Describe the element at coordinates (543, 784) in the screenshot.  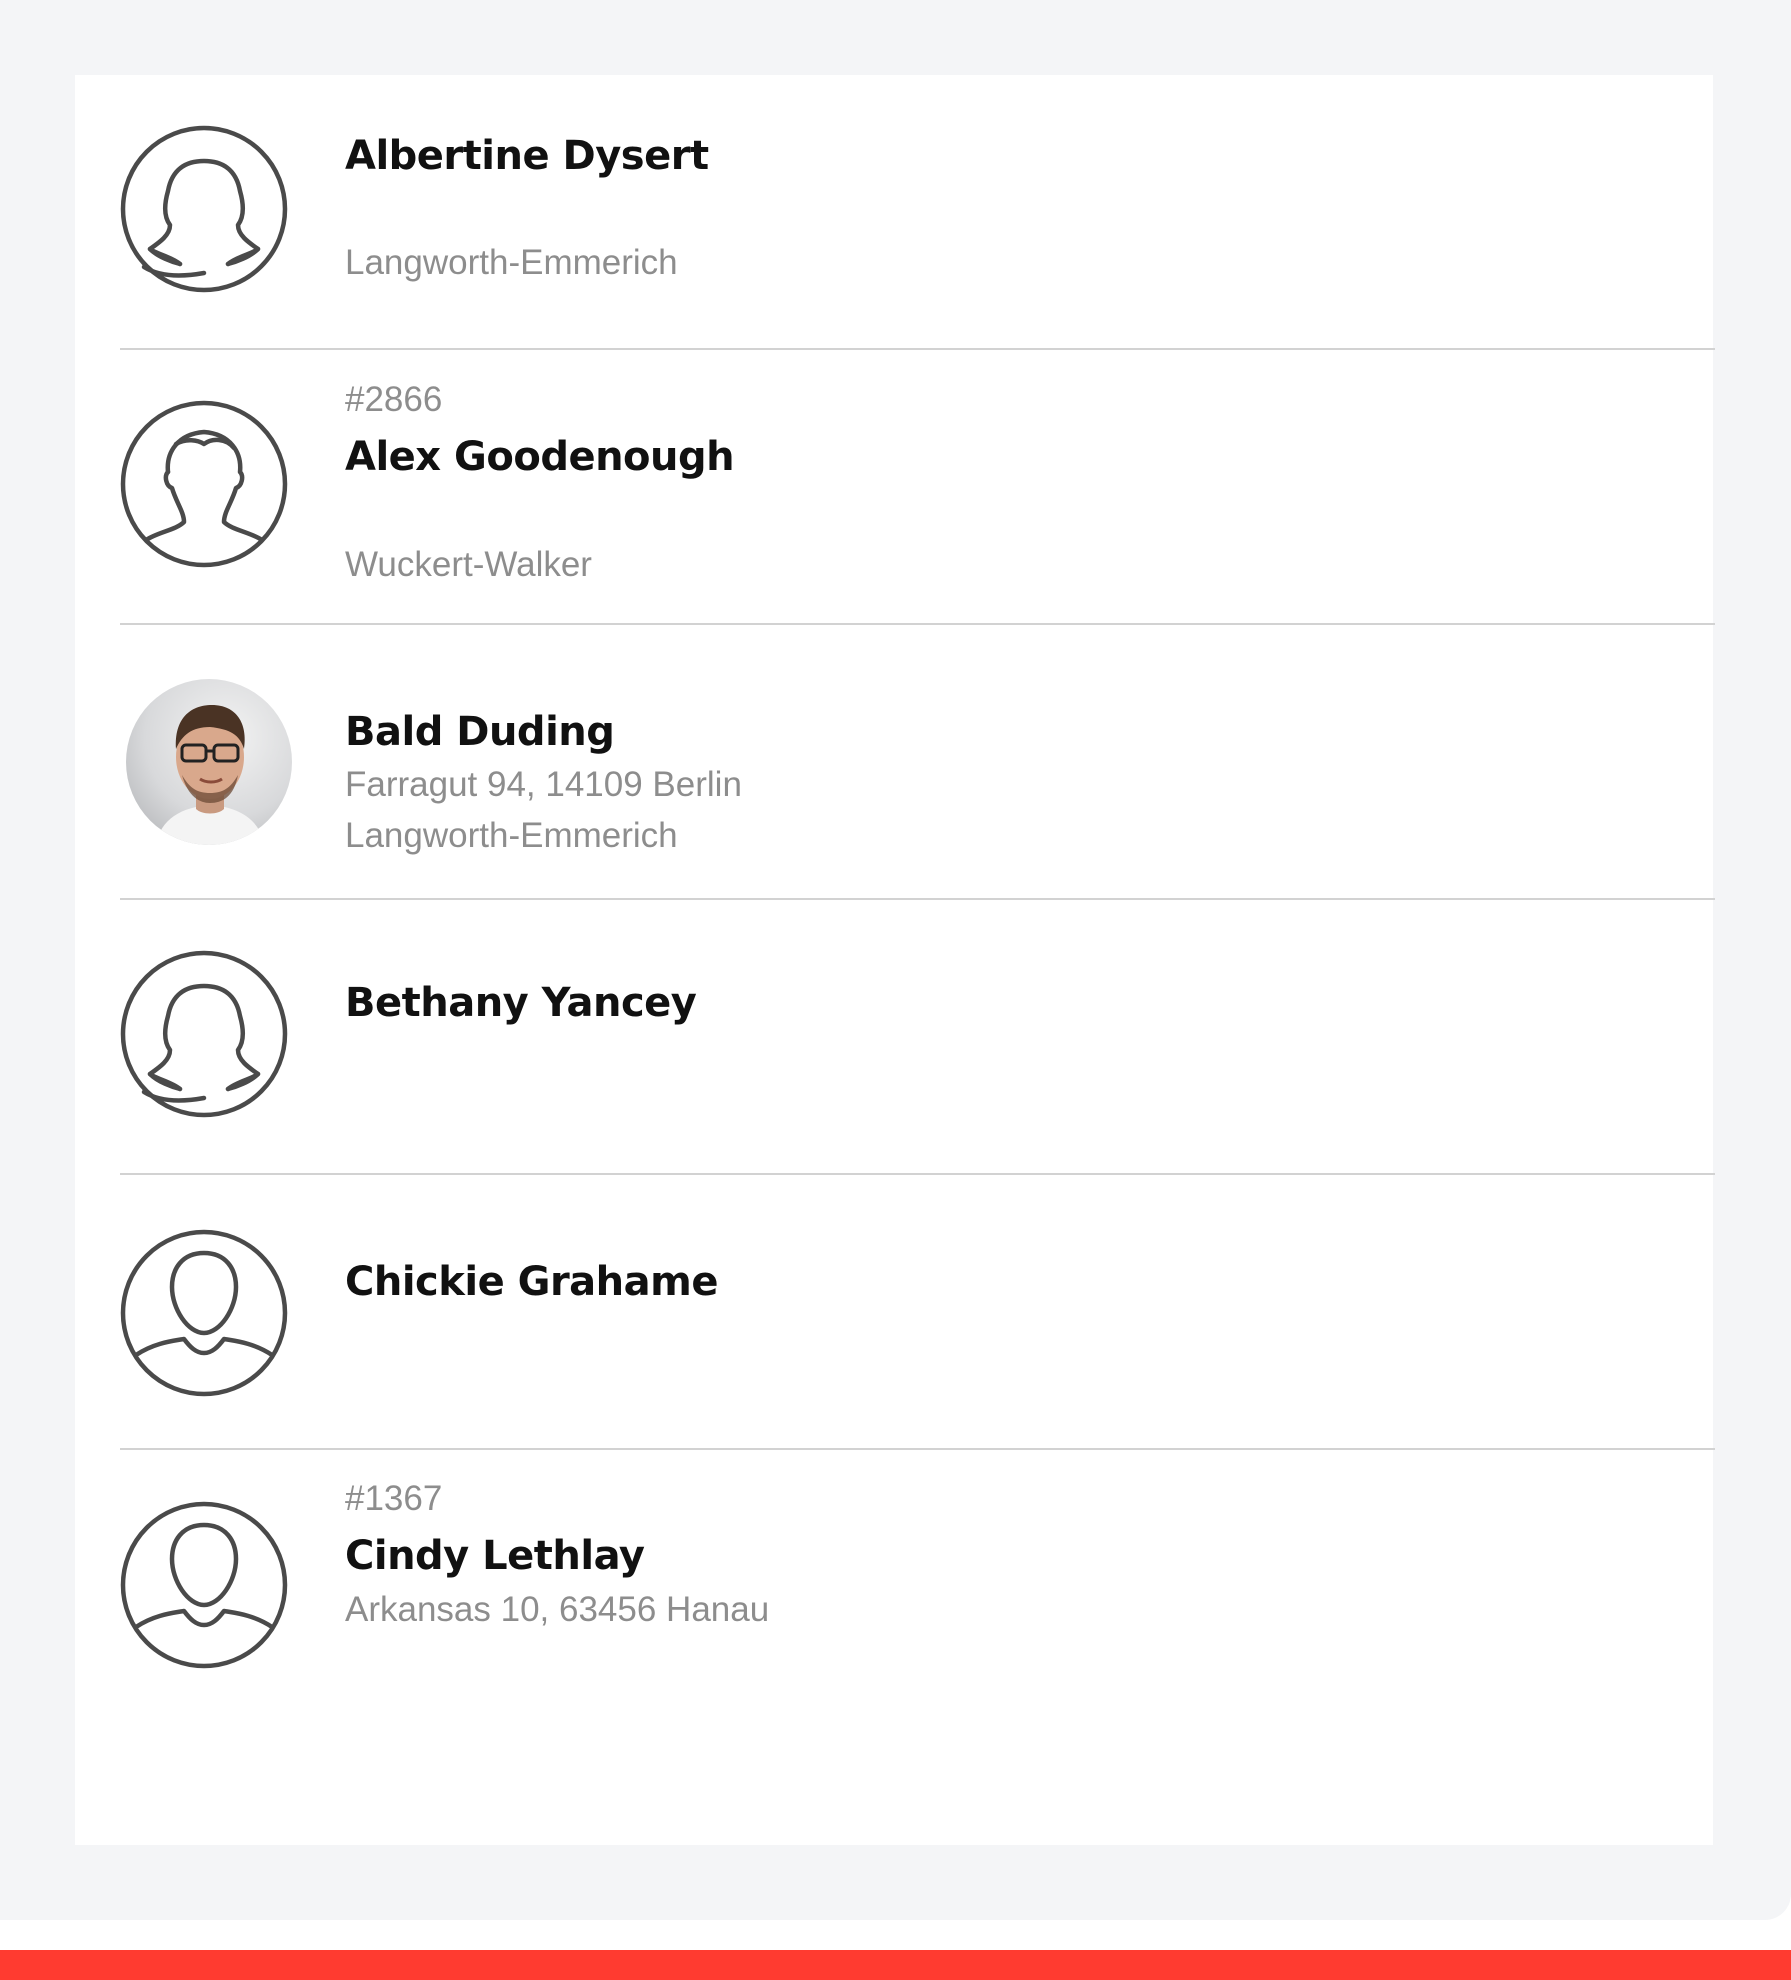
I see `contact-address: Farragut 94, 14109 Berlin` at that location.